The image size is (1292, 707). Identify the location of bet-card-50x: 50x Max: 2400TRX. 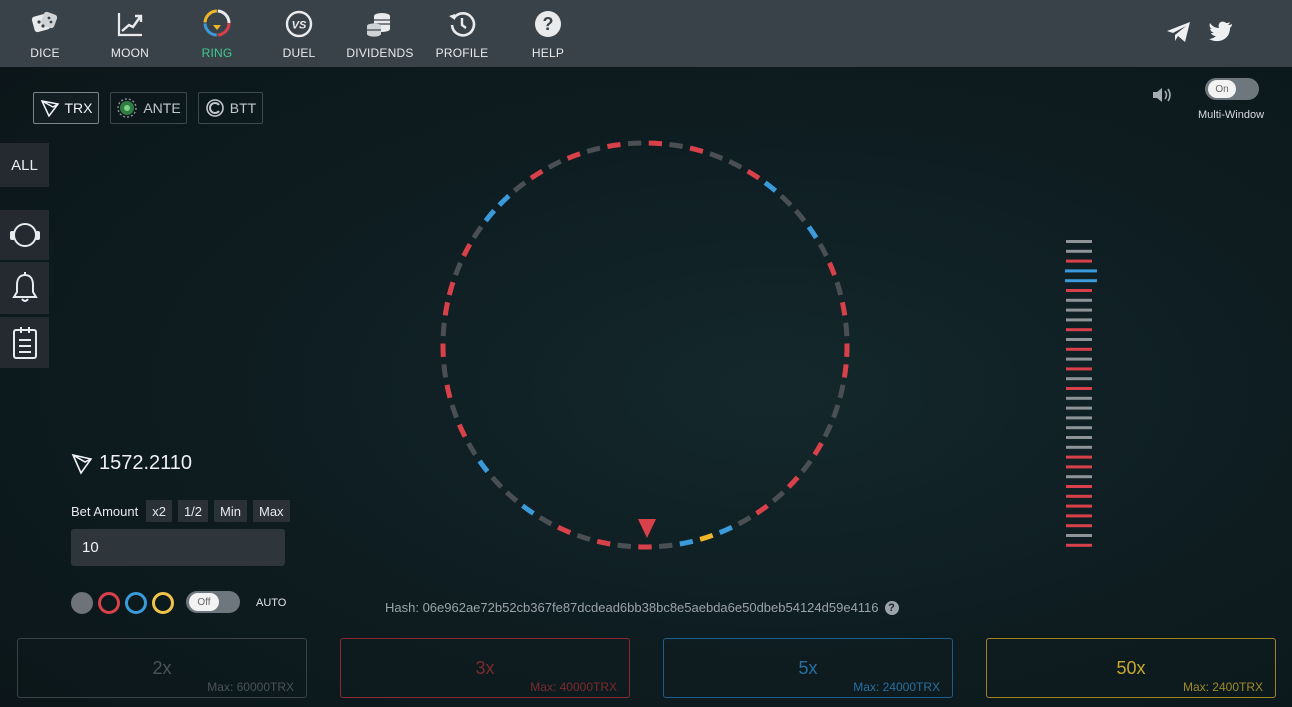
(1131, 668).